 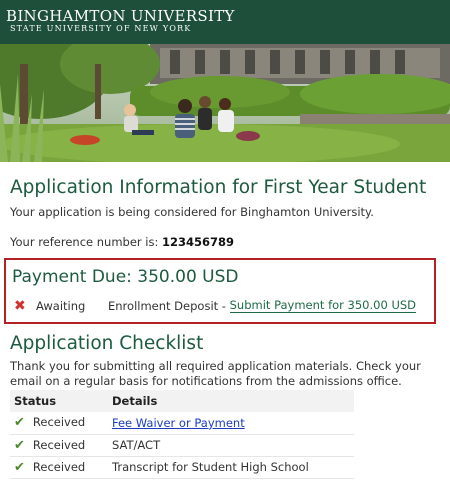 What do you see at coordinates (101, 28) in the screenshot?
I see `university-logo-subtitle: STATE UNIVERSITY OF NEW YORK` at bounding box center [101, 28].